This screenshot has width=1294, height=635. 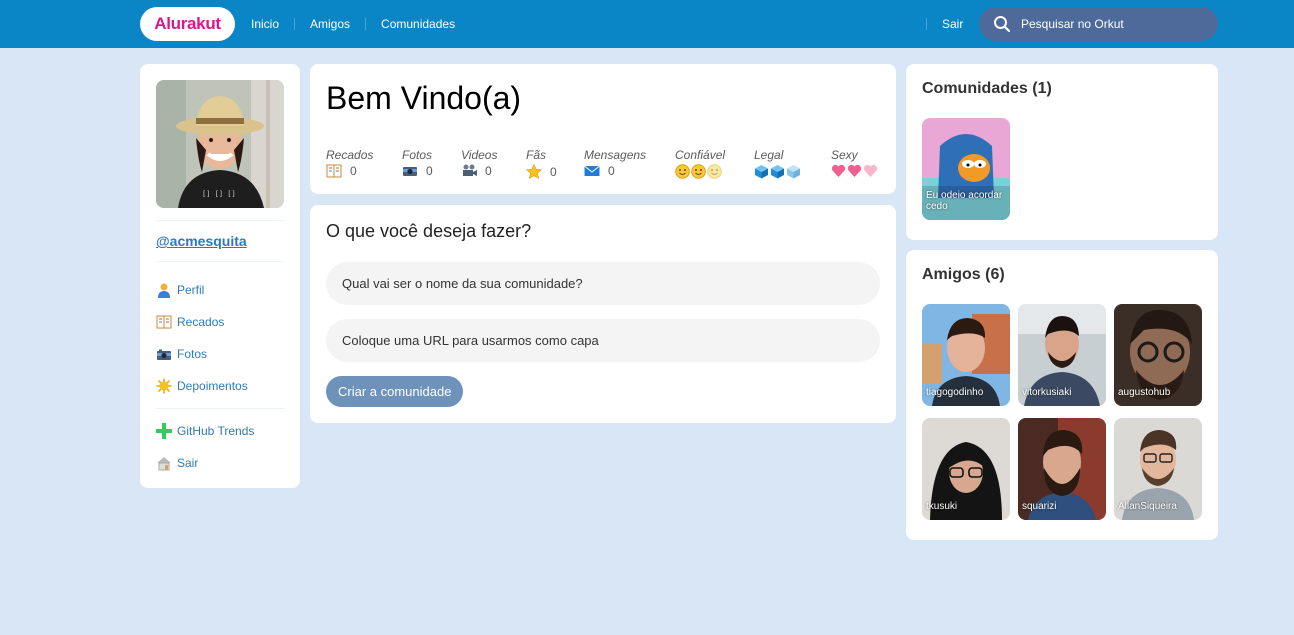 What do you see at coordinates (188, 463) in the screenshot?
I see `menu-item-label: Sair` at bounding box center [188, 463].